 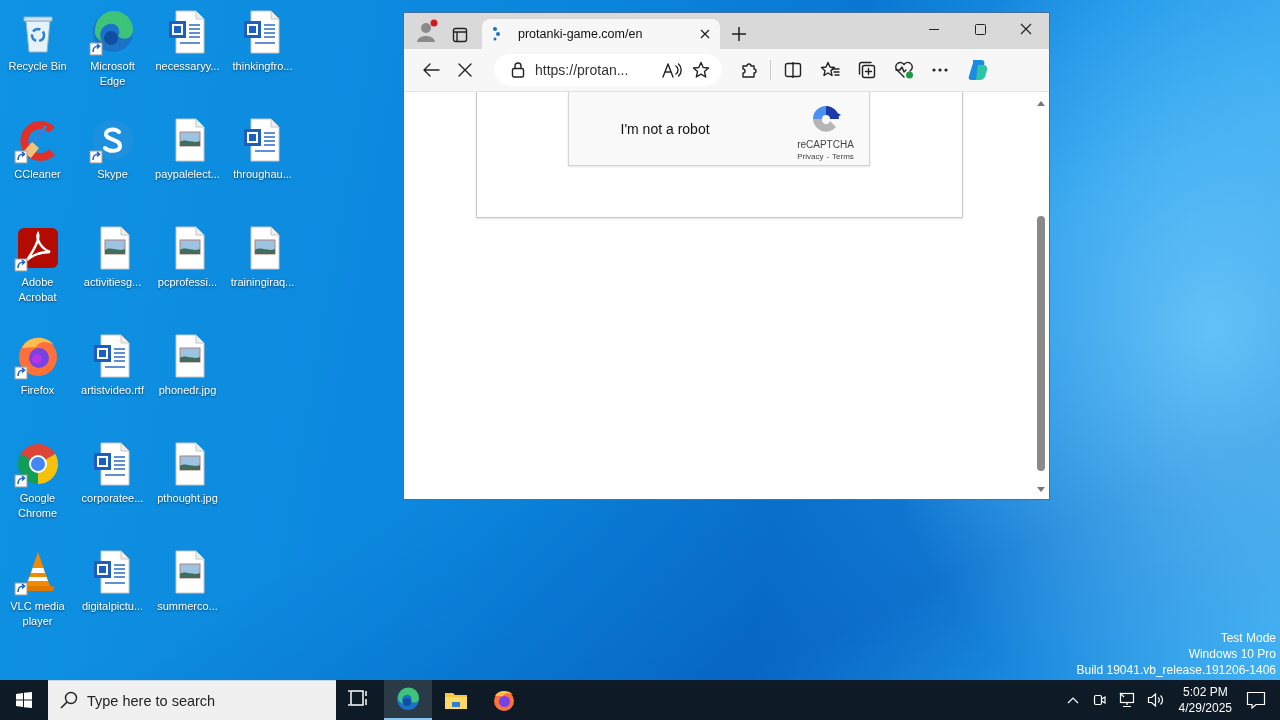 What do you see at coordinates (672, 70) in the screenshot?
I see `read-aloud-icon` at bounding box center [672, 70].